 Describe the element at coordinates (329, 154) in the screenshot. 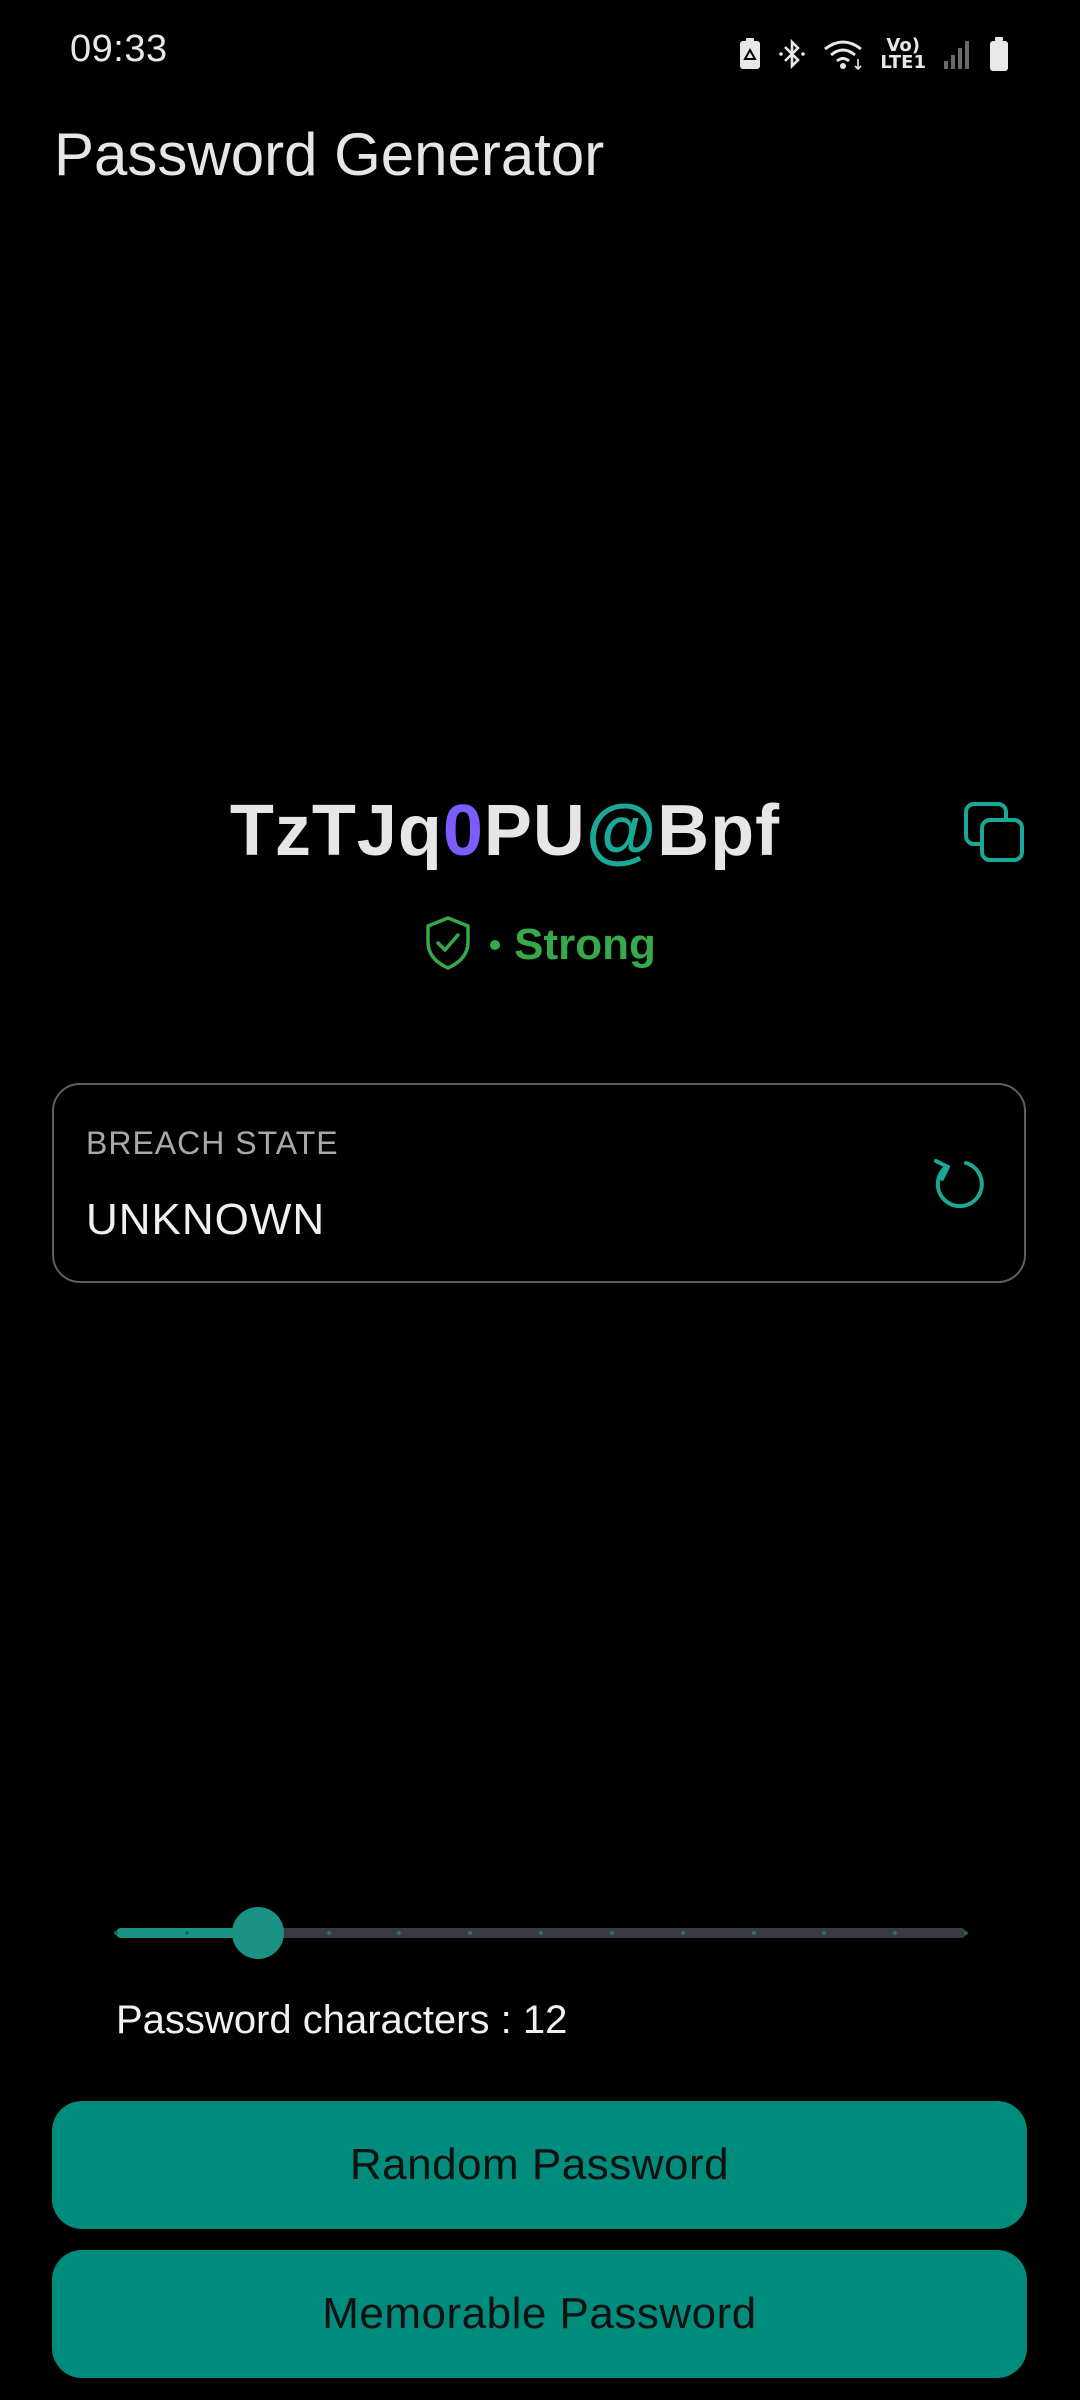

I see `page-title: Password Generator` at that location.